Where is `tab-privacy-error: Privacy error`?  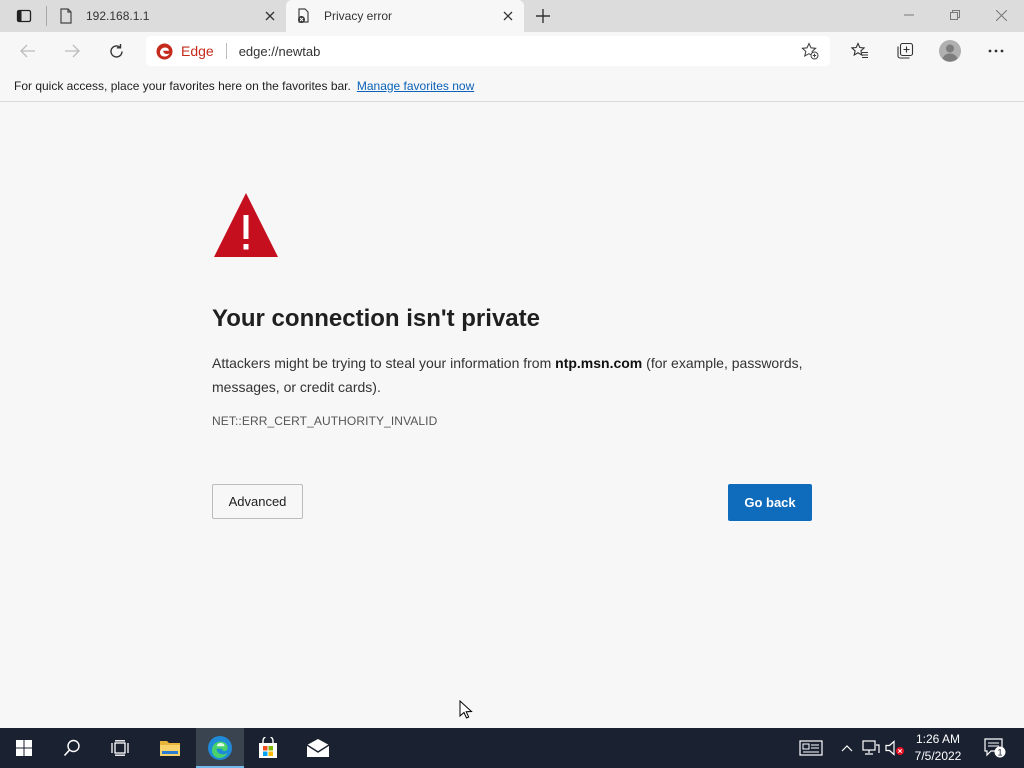
tab-privacy-error: Privacy error is located at coordinates (405, 16).